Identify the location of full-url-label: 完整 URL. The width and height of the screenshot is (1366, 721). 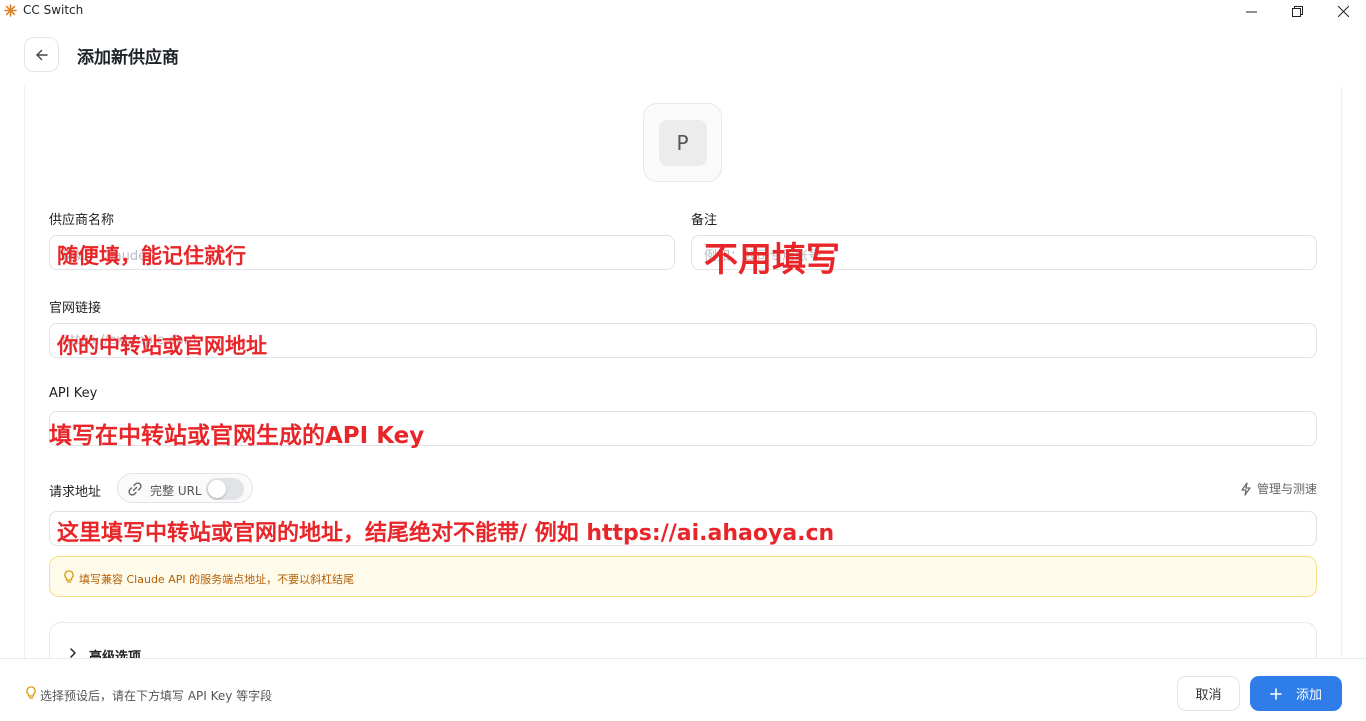
(176, 491).